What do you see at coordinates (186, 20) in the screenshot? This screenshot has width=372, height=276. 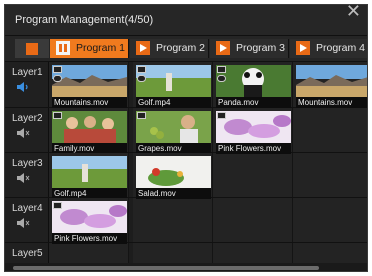 I see `title-bar: Program Management(4/50) ✕` at bounding box center [186, 20].